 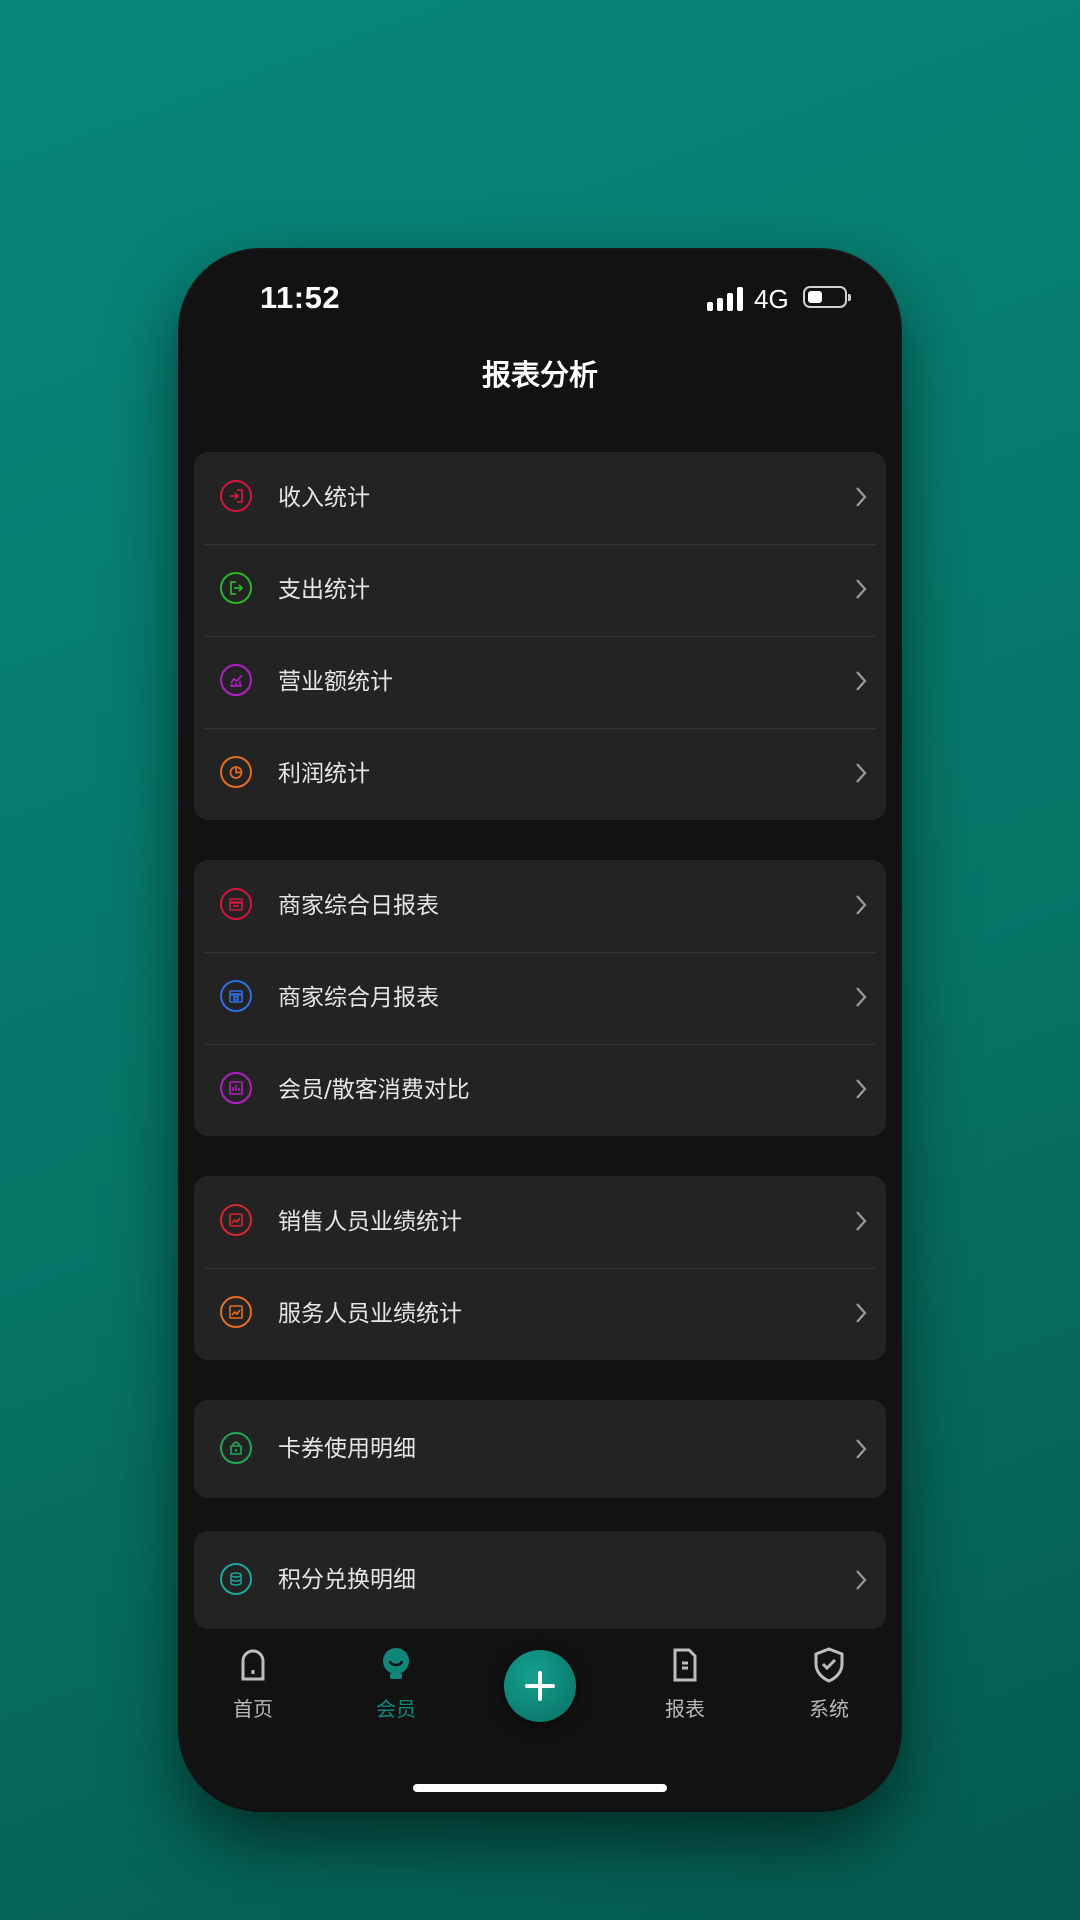 I want to click on report-icon, so click(x=685, y=1665).